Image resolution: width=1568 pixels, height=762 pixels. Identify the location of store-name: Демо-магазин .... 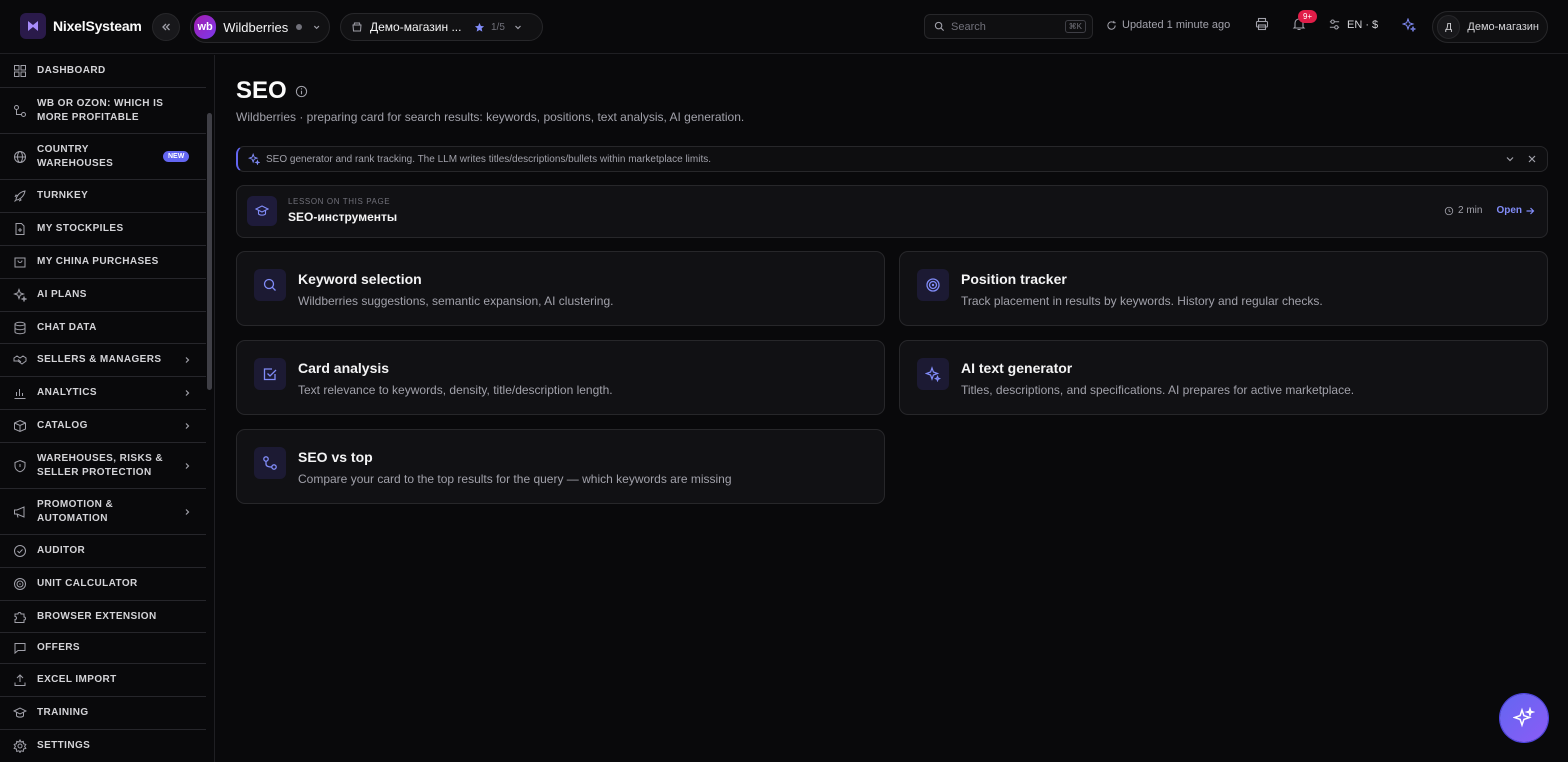
(416, 27).